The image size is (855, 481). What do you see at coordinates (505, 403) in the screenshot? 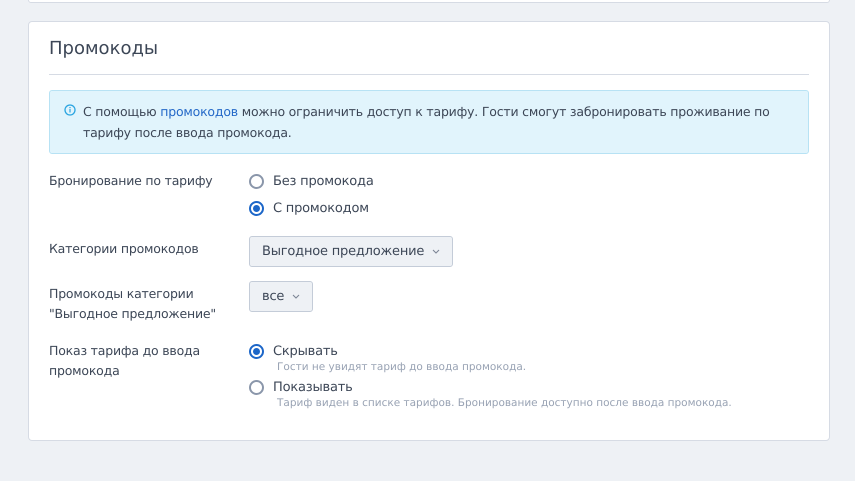
I see `option-hint: Тариф виден в списке тарифов. Бронирование доступно после ввода промокода.` at bounding box center [505, 403].